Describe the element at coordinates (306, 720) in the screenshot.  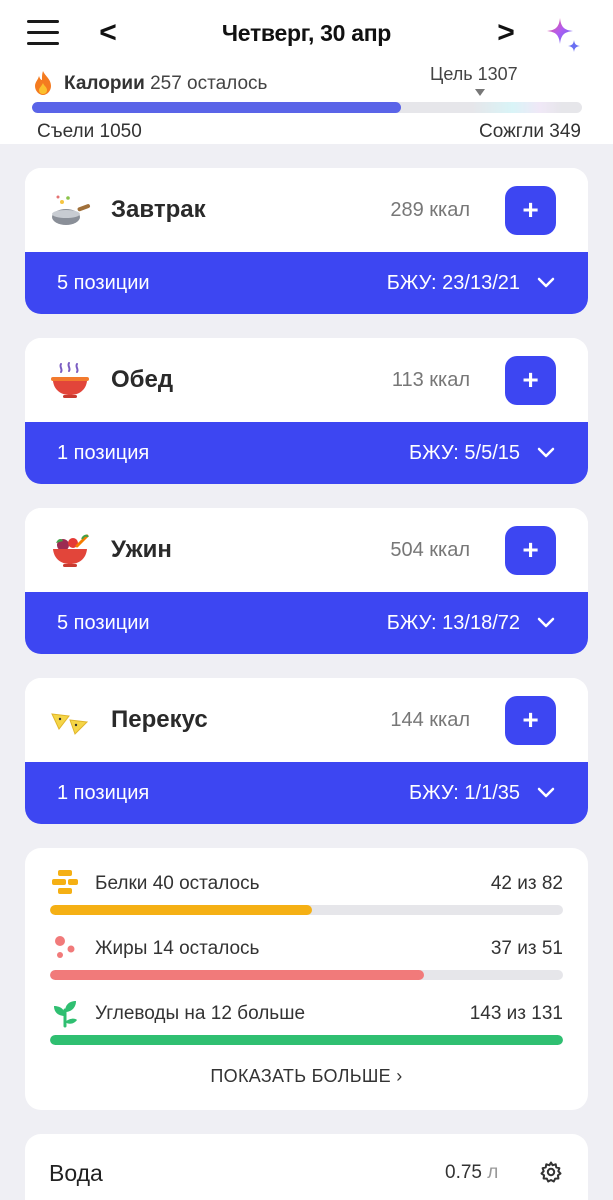
I see `meal-header: Перекус 144 ккал +` at that location.